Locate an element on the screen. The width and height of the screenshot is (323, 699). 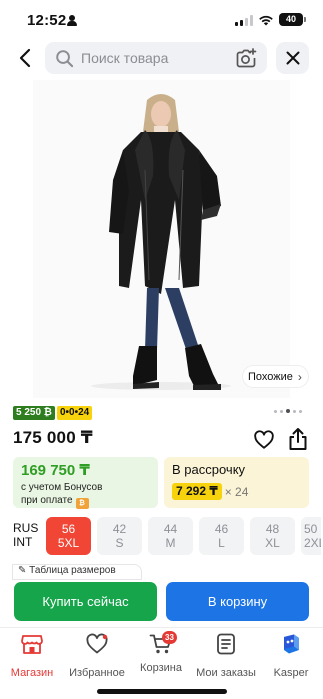
installment-title: В рассрочку is located at coordinates (209, 469).